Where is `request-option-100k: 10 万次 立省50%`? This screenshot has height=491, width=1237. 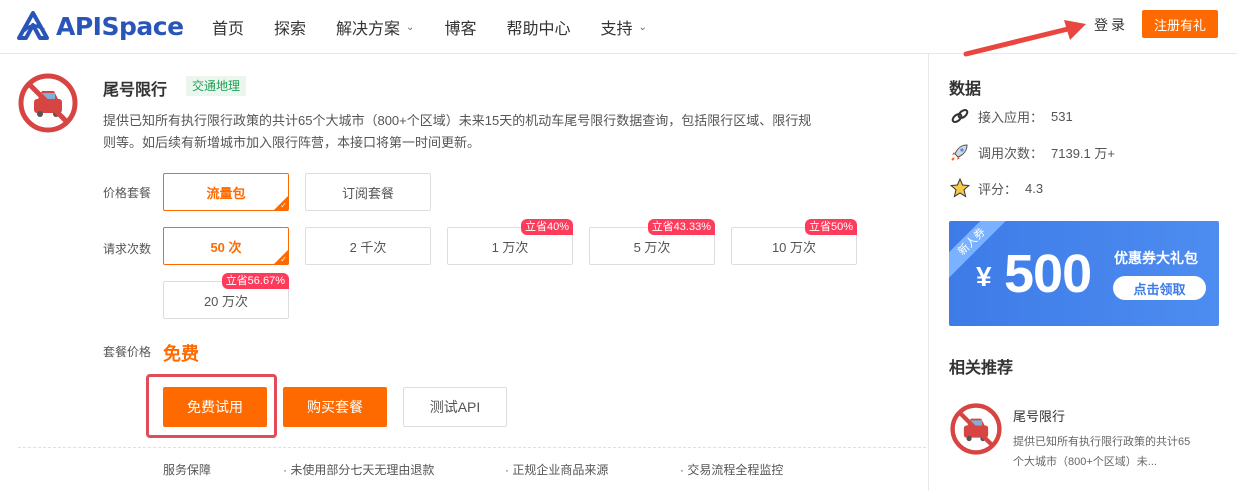
request-option-100k: 10 万次 立省50% is located at coordinates (794, 242).